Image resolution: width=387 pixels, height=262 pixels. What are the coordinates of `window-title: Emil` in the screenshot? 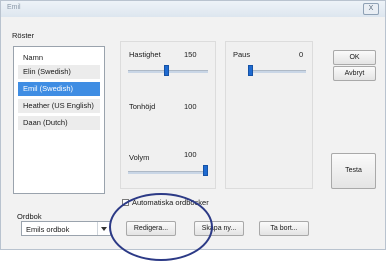 It's located at (14, 7).